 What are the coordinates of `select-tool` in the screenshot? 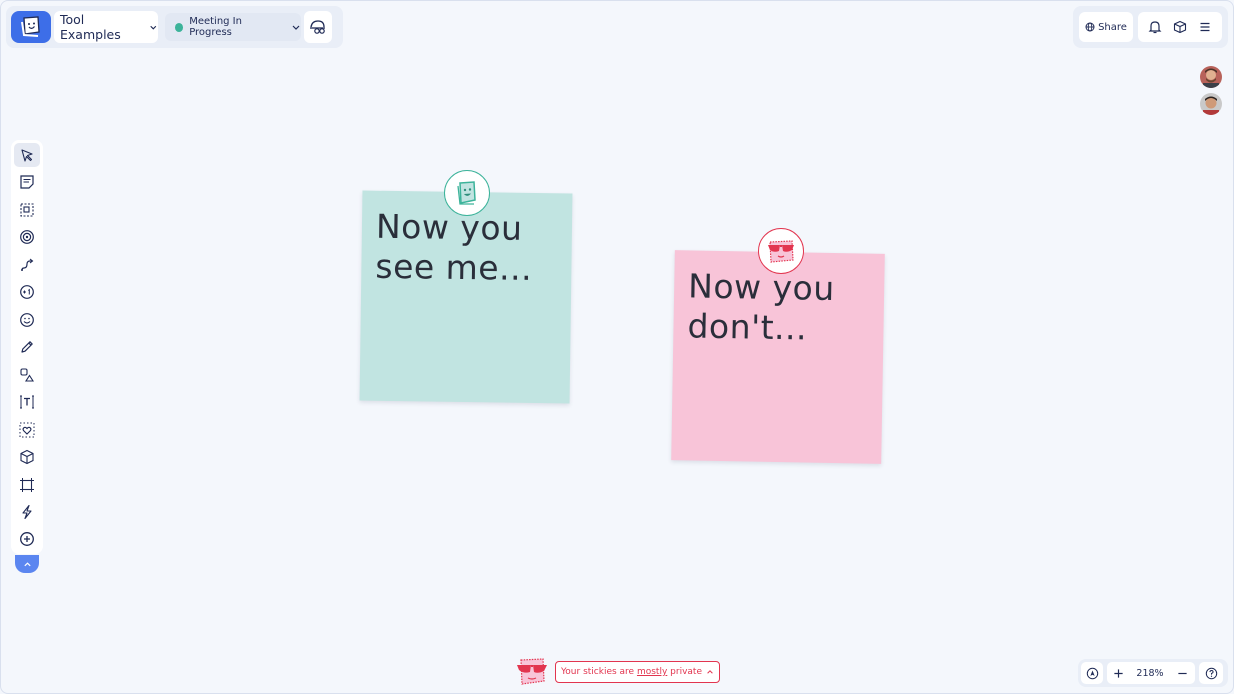 It's located at (27, 155).